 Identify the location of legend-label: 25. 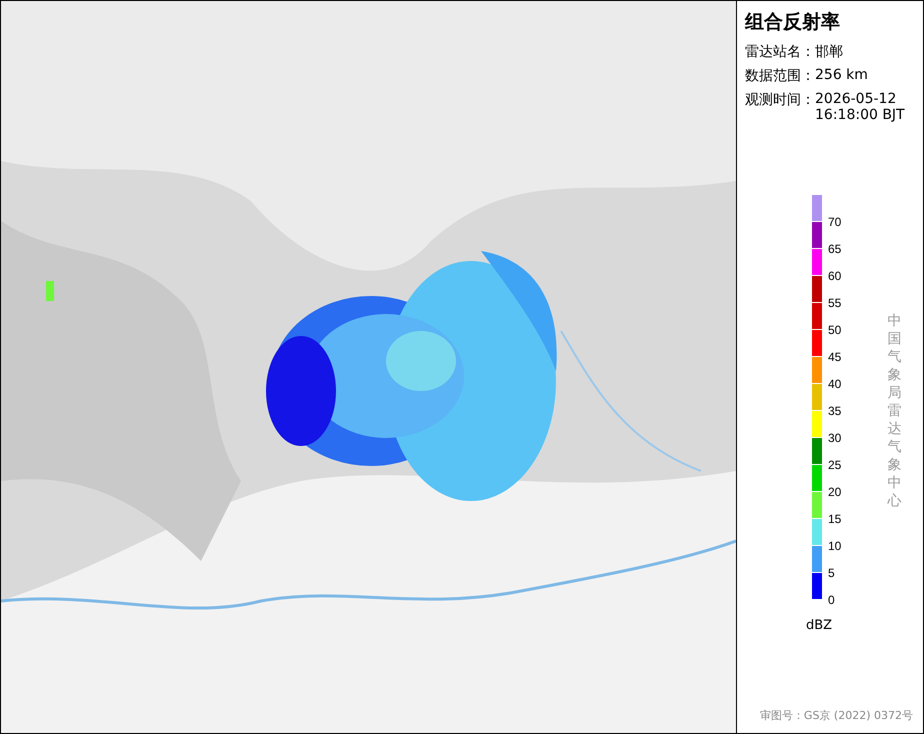
(835, 465).